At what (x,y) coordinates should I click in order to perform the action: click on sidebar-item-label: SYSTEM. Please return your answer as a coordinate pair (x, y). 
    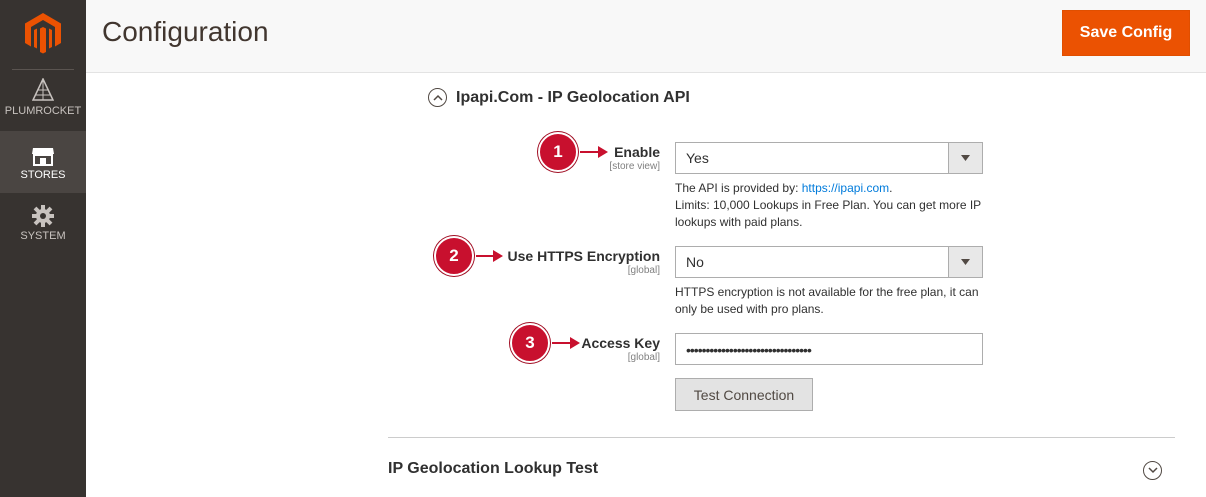
    Looking at the image, I should click on (43, 236).